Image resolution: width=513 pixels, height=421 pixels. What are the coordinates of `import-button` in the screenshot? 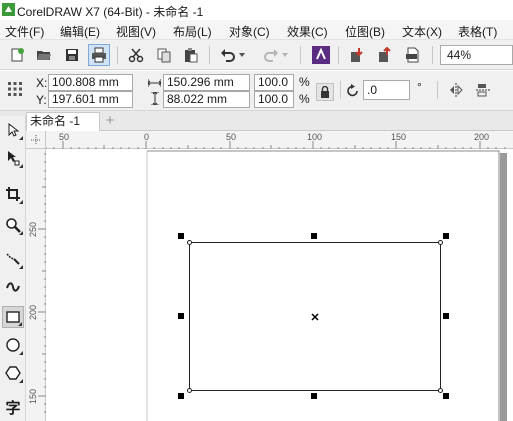 It's located at (357, 55).